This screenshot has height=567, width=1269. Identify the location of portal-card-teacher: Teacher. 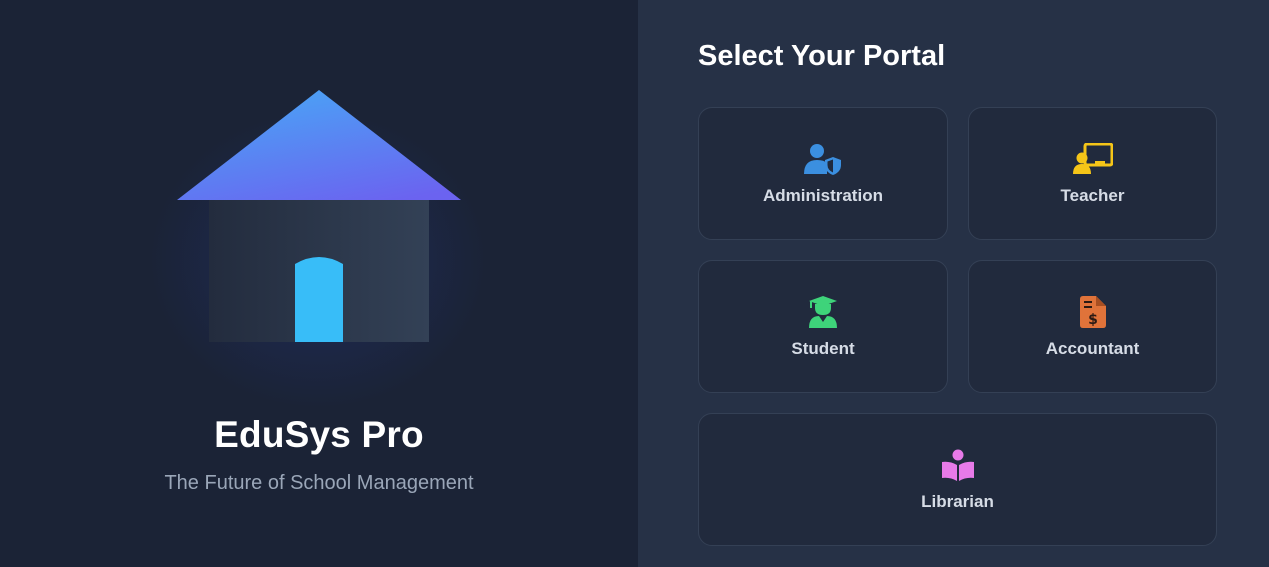
(1092, 173).